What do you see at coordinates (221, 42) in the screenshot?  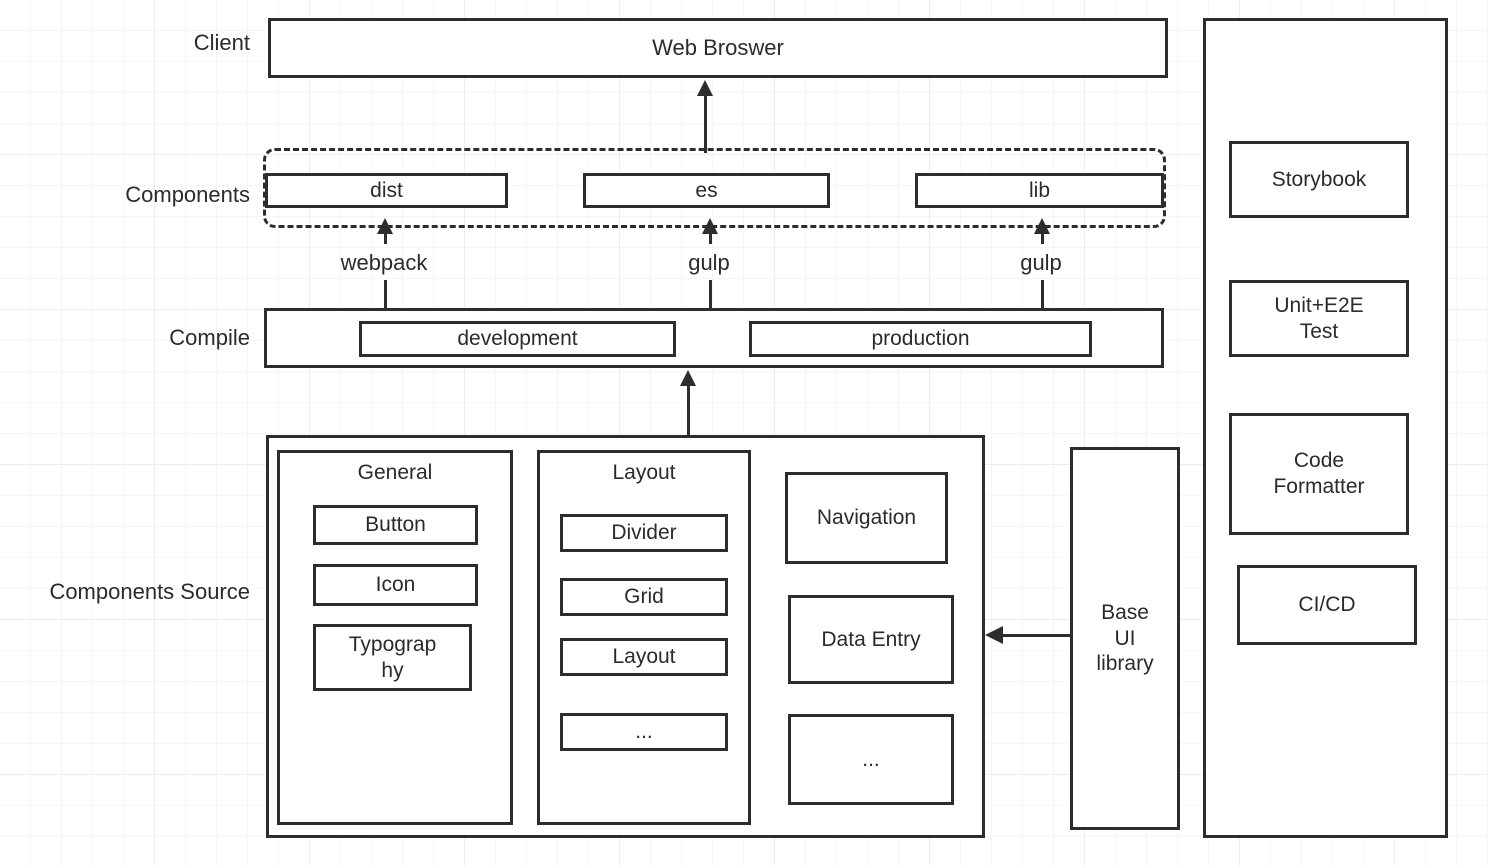 I see `row-label-client: Client` at bounding box center [221, 42].